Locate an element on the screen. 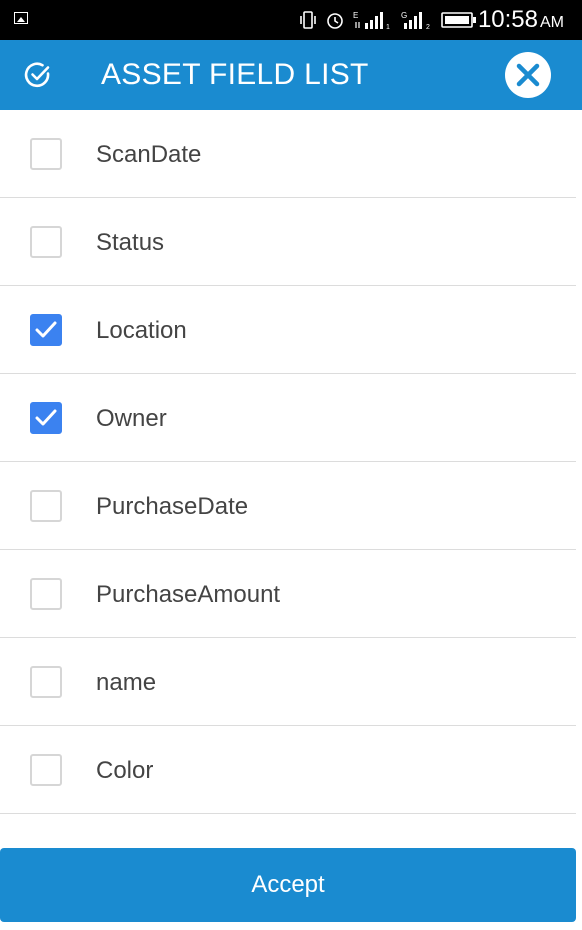 The width and height of the screenshot is (582, 930). list-item: Color is located at coordinates (288, 770).